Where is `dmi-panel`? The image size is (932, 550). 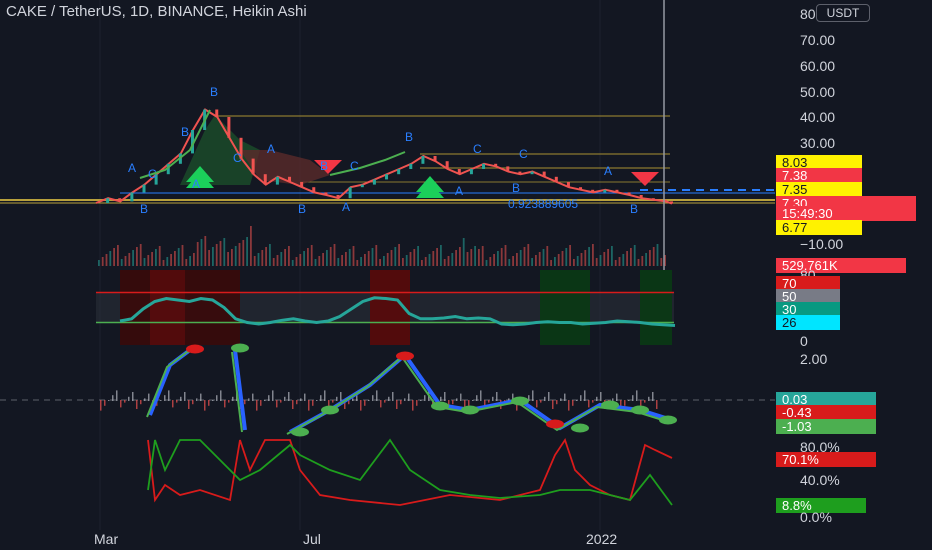
dmi-panel is located at coordinates (410, 471).